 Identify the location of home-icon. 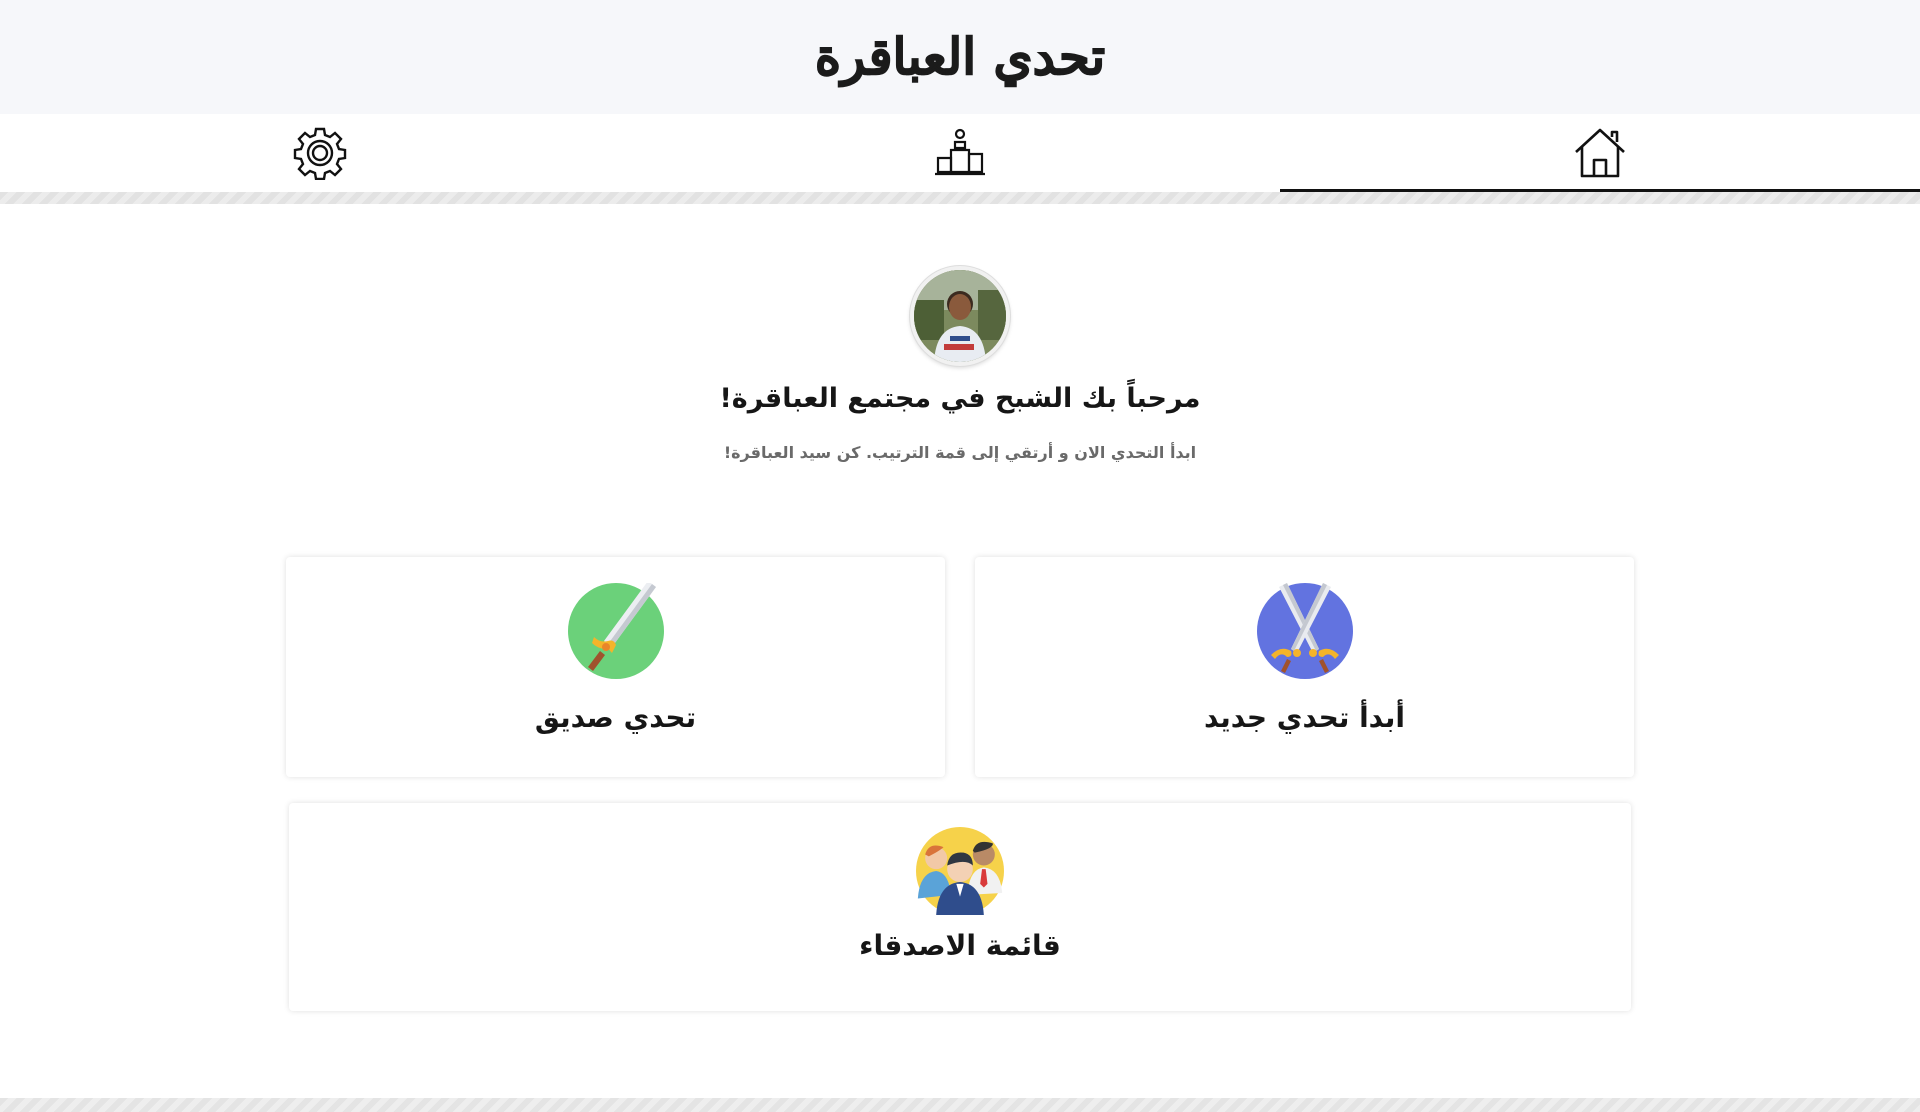
(1600, 153).